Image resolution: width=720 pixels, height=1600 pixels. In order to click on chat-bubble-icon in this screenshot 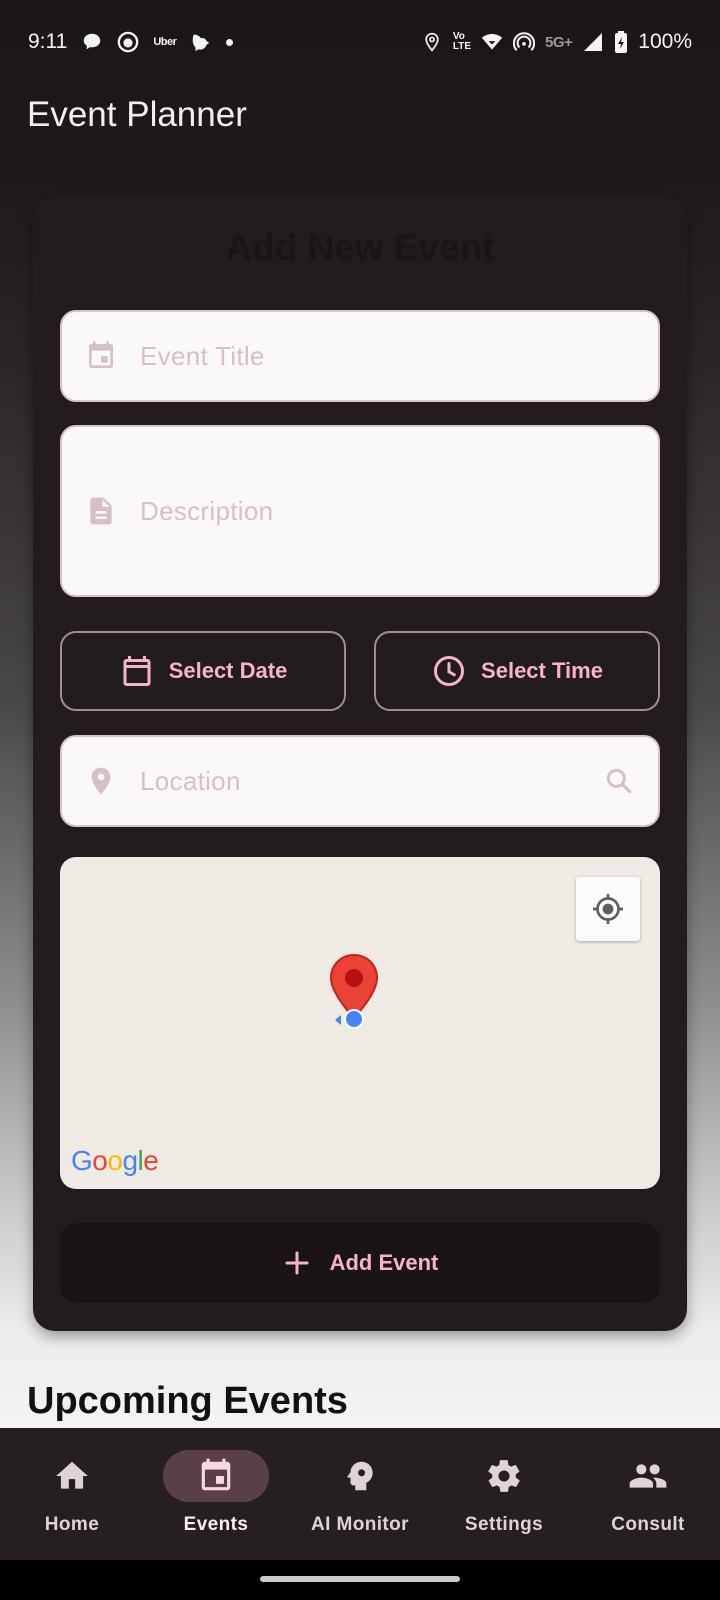, I will do `click(92, 42)`.